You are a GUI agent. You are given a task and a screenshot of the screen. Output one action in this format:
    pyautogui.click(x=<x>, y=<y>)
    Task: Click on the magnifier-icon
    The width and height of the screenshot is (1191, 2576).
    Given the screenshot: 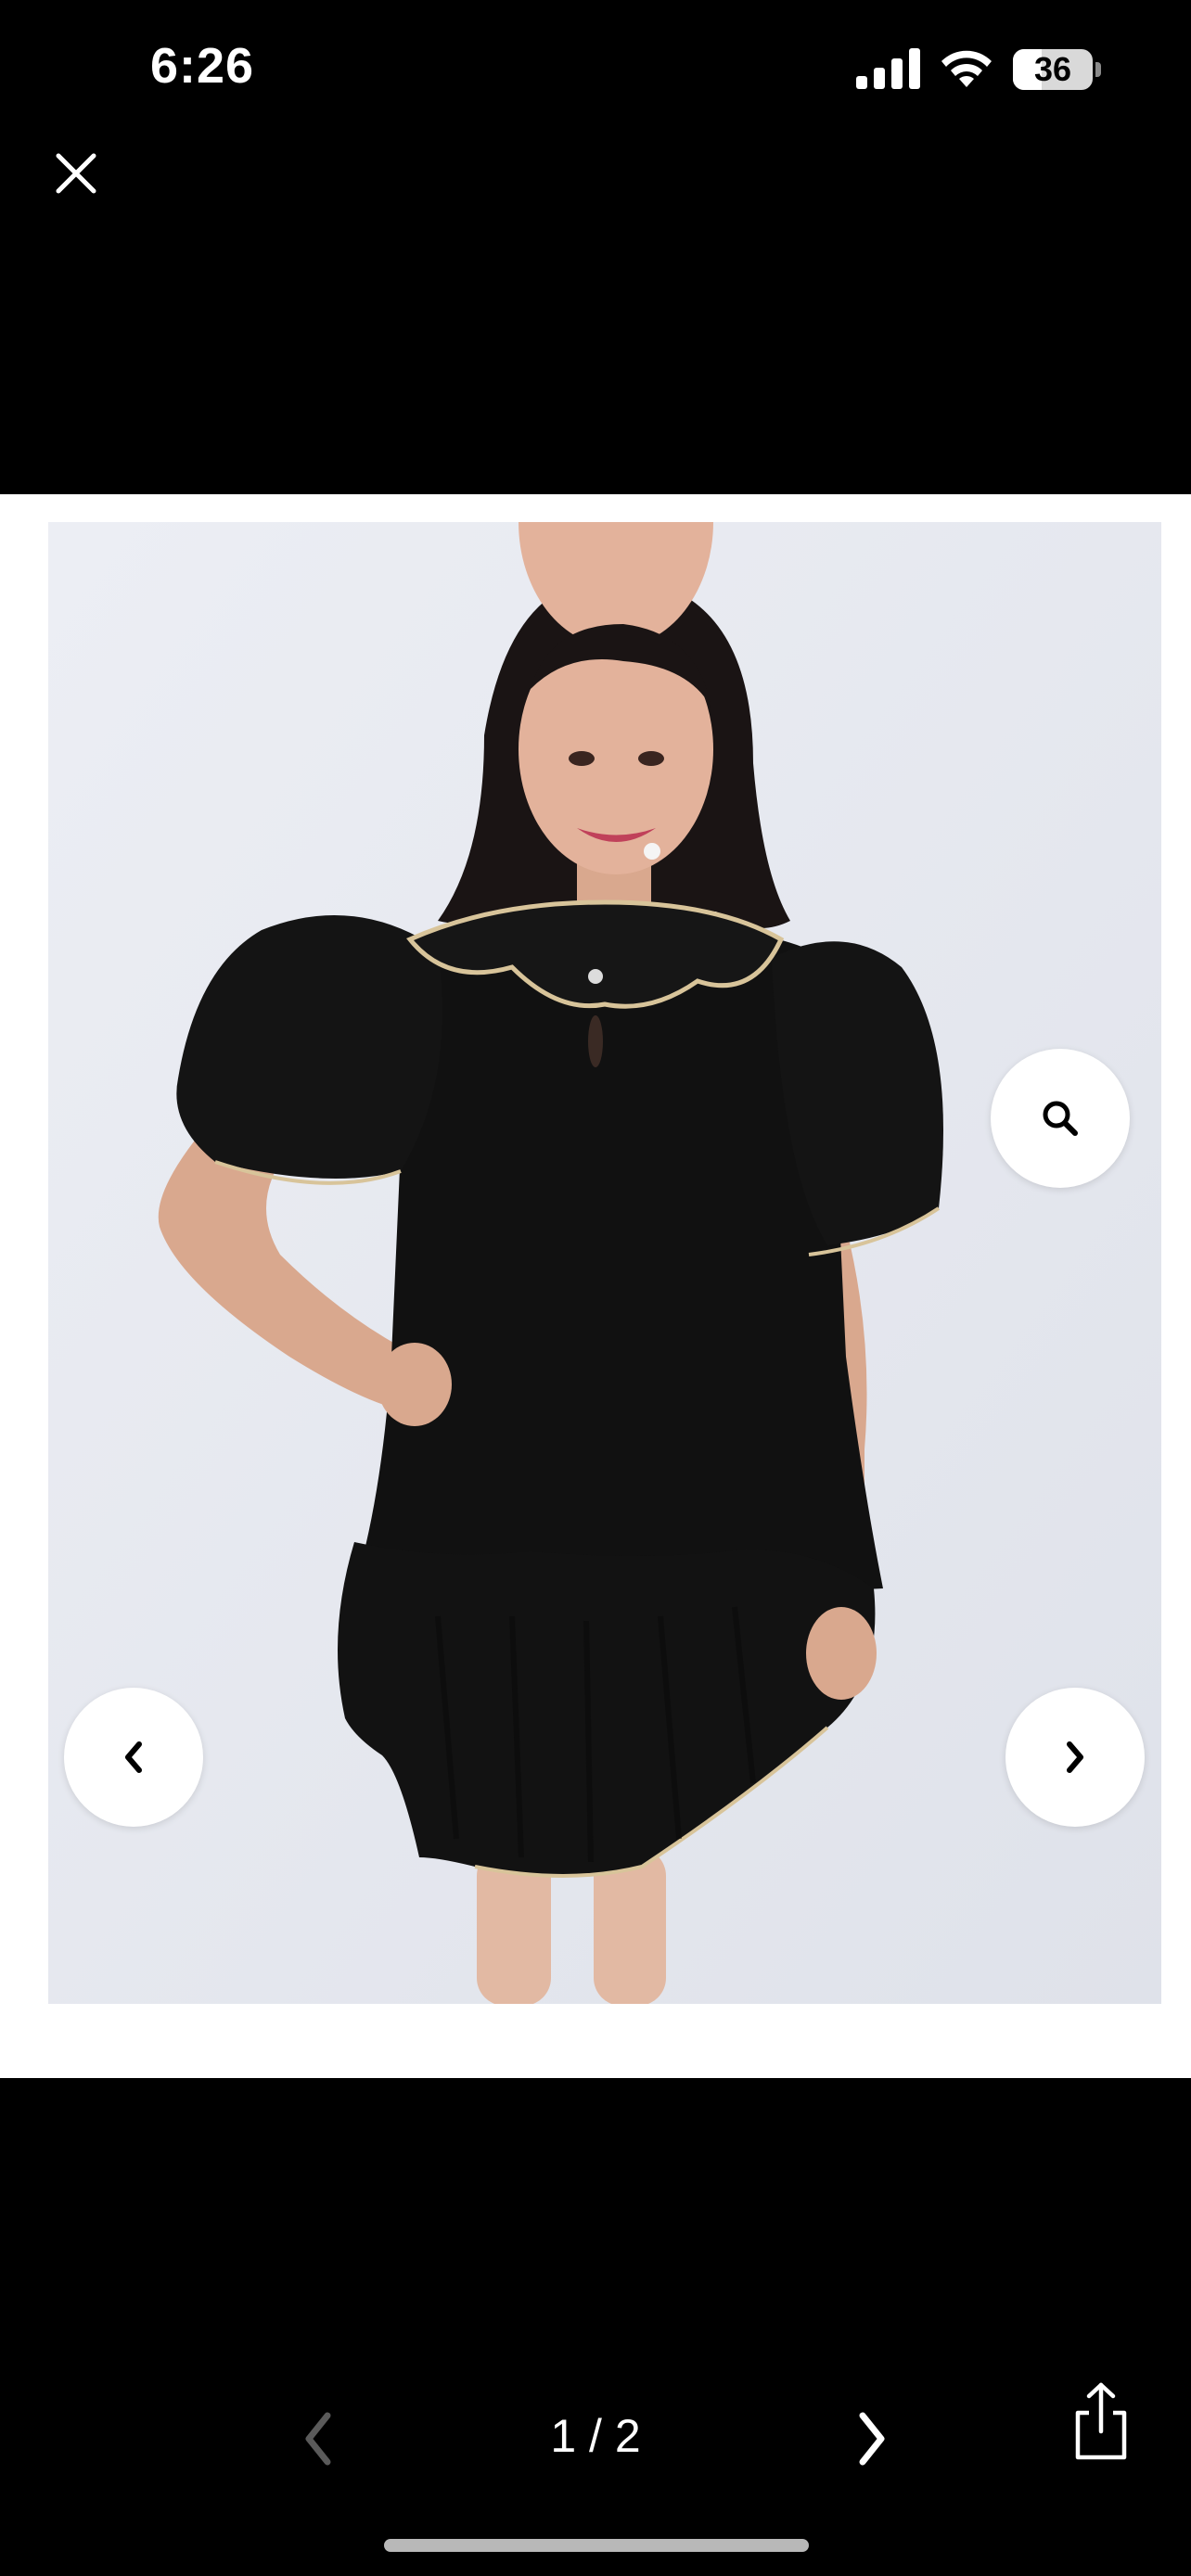 What is the action you would take?
    pyautogui.click(x=1060, y=1118)
    